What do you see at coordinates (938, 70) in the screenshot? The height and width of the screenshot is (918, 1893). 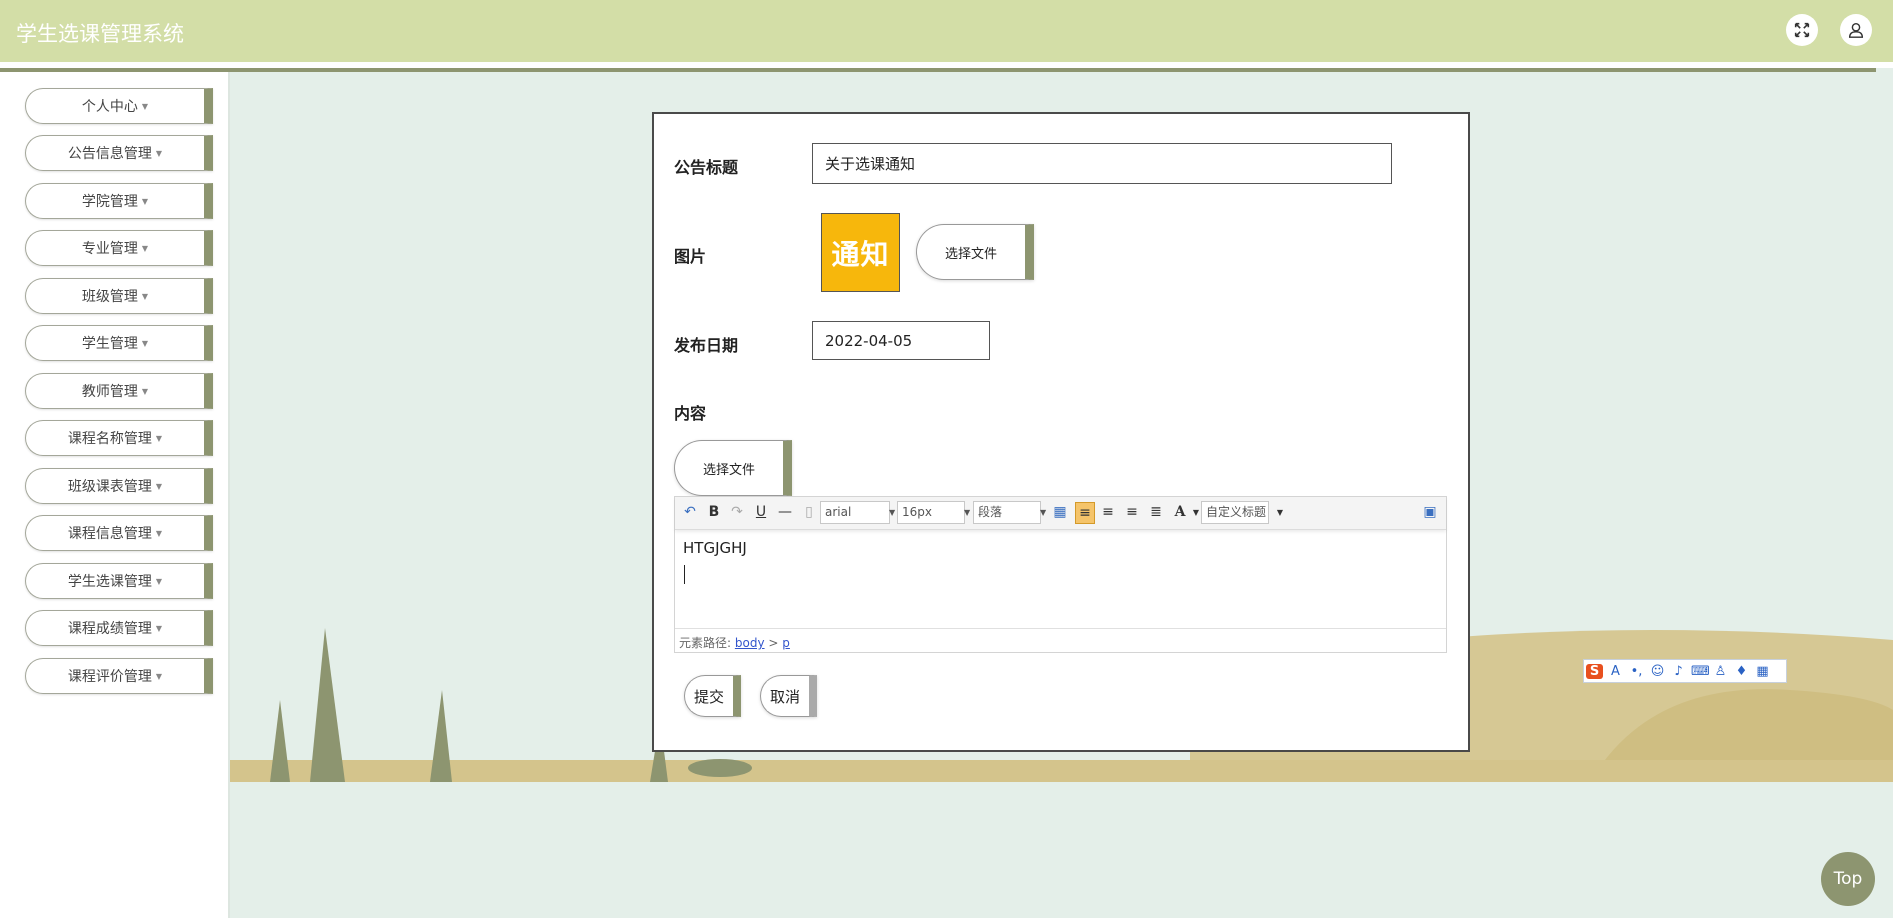 I see `header-divider` at bounding box center [938, 70].